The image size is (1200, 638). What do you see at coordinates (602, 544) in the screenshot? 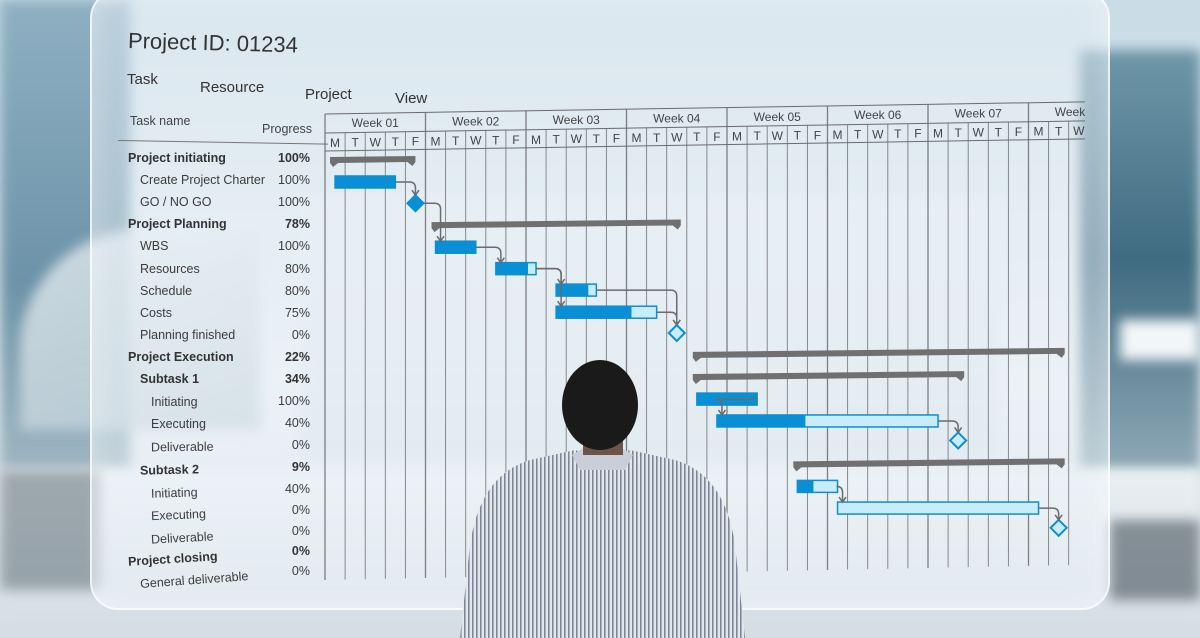
I see `shirt` at bounding box center [602, 544].